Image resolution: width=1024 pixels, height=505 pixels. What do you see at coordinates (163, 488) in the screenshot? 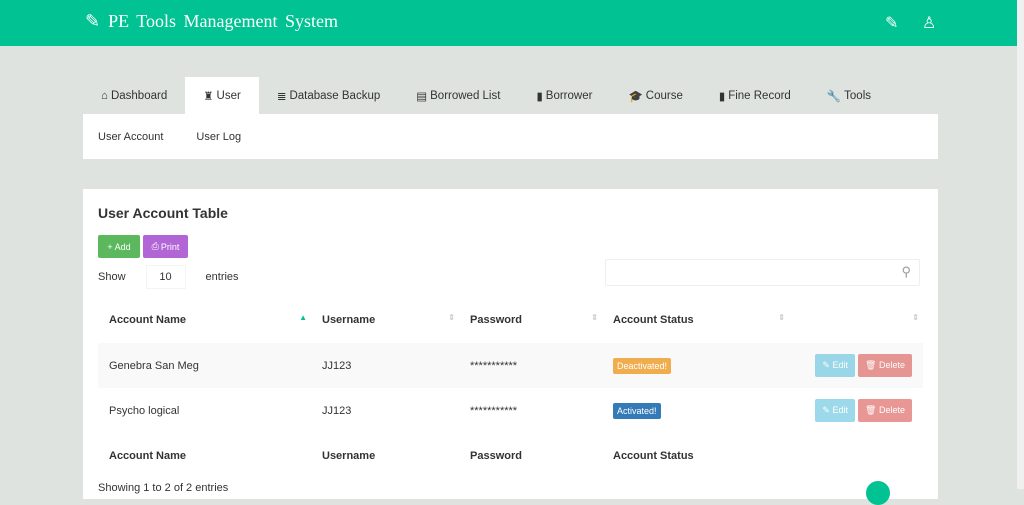
I see `table-info: Showing 1 to 2 of 2 entries` at bounding box center [163, 488].